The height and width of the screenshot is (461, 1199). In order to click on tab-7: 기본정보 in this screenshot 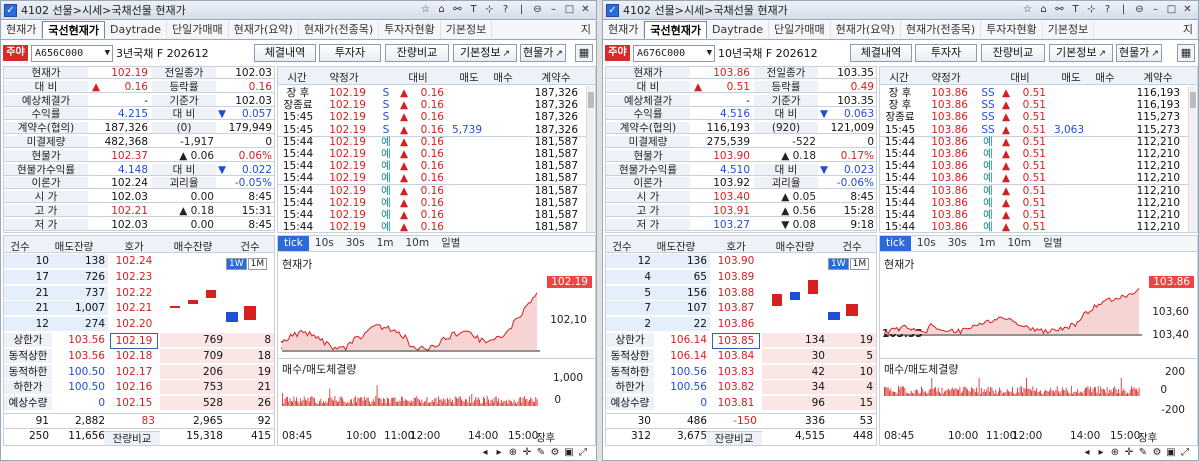, I will do `click(466, 30)`.